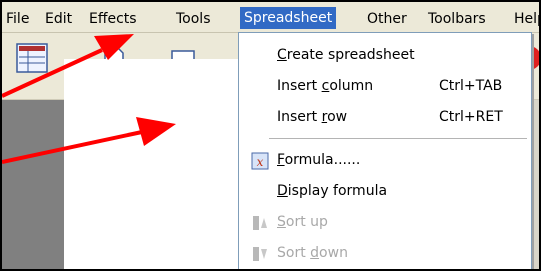  Describe the element at coordinates (58, 19) in the screenshot. I see `menu-edit: Edit` at that location.